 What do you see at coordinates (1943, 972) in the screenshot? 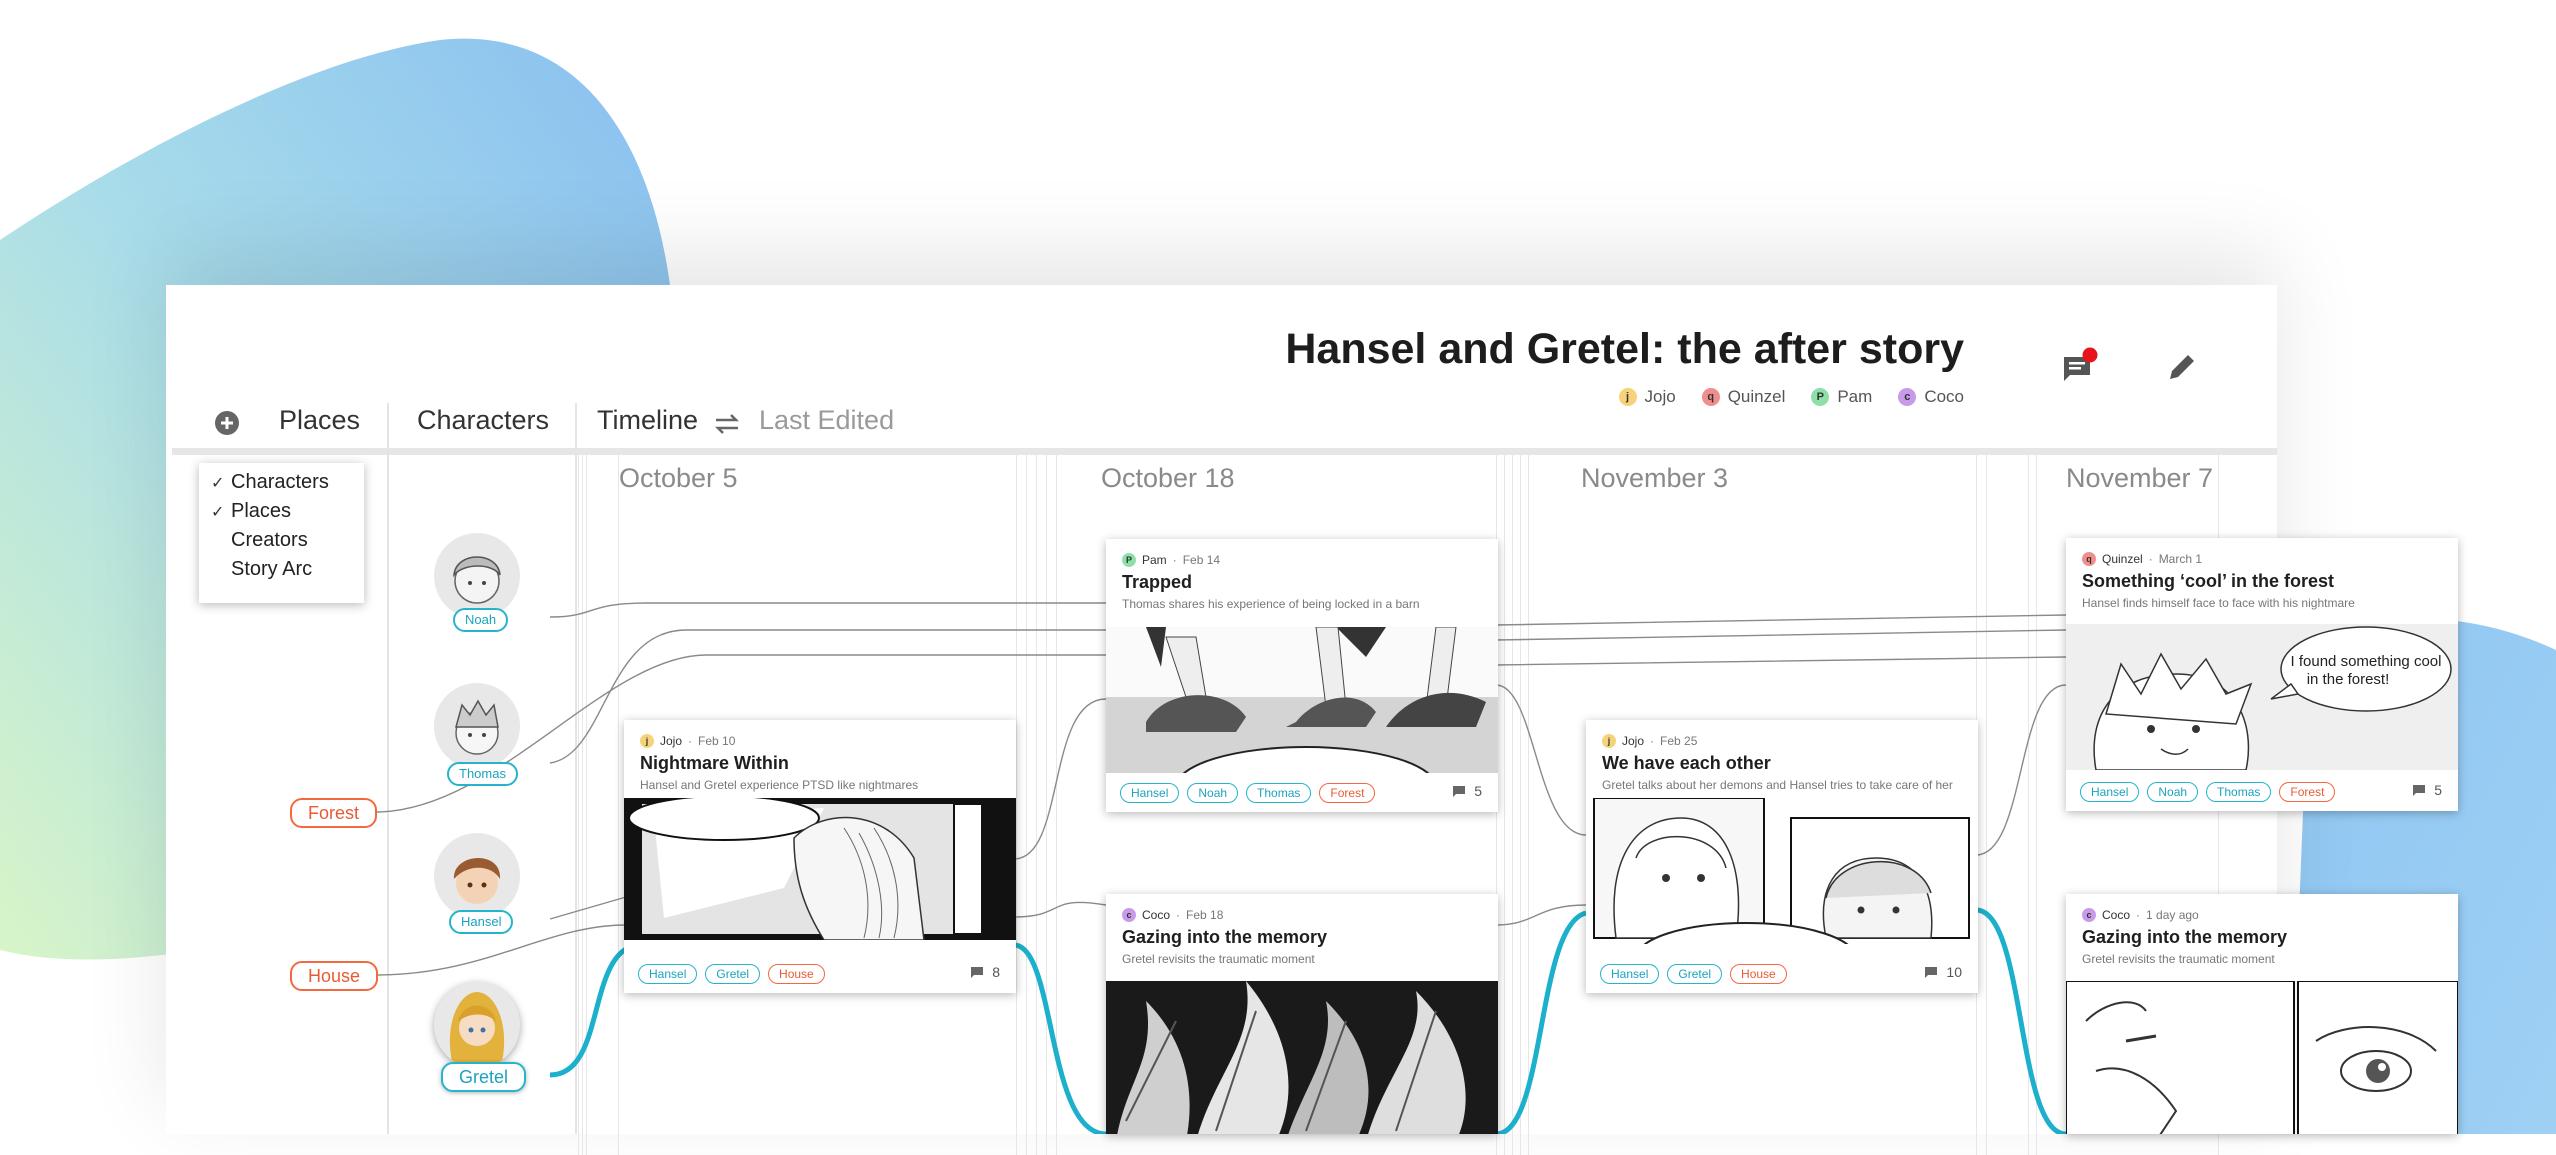
I see `comment-count: 10` at bounding box center [1943, 972].